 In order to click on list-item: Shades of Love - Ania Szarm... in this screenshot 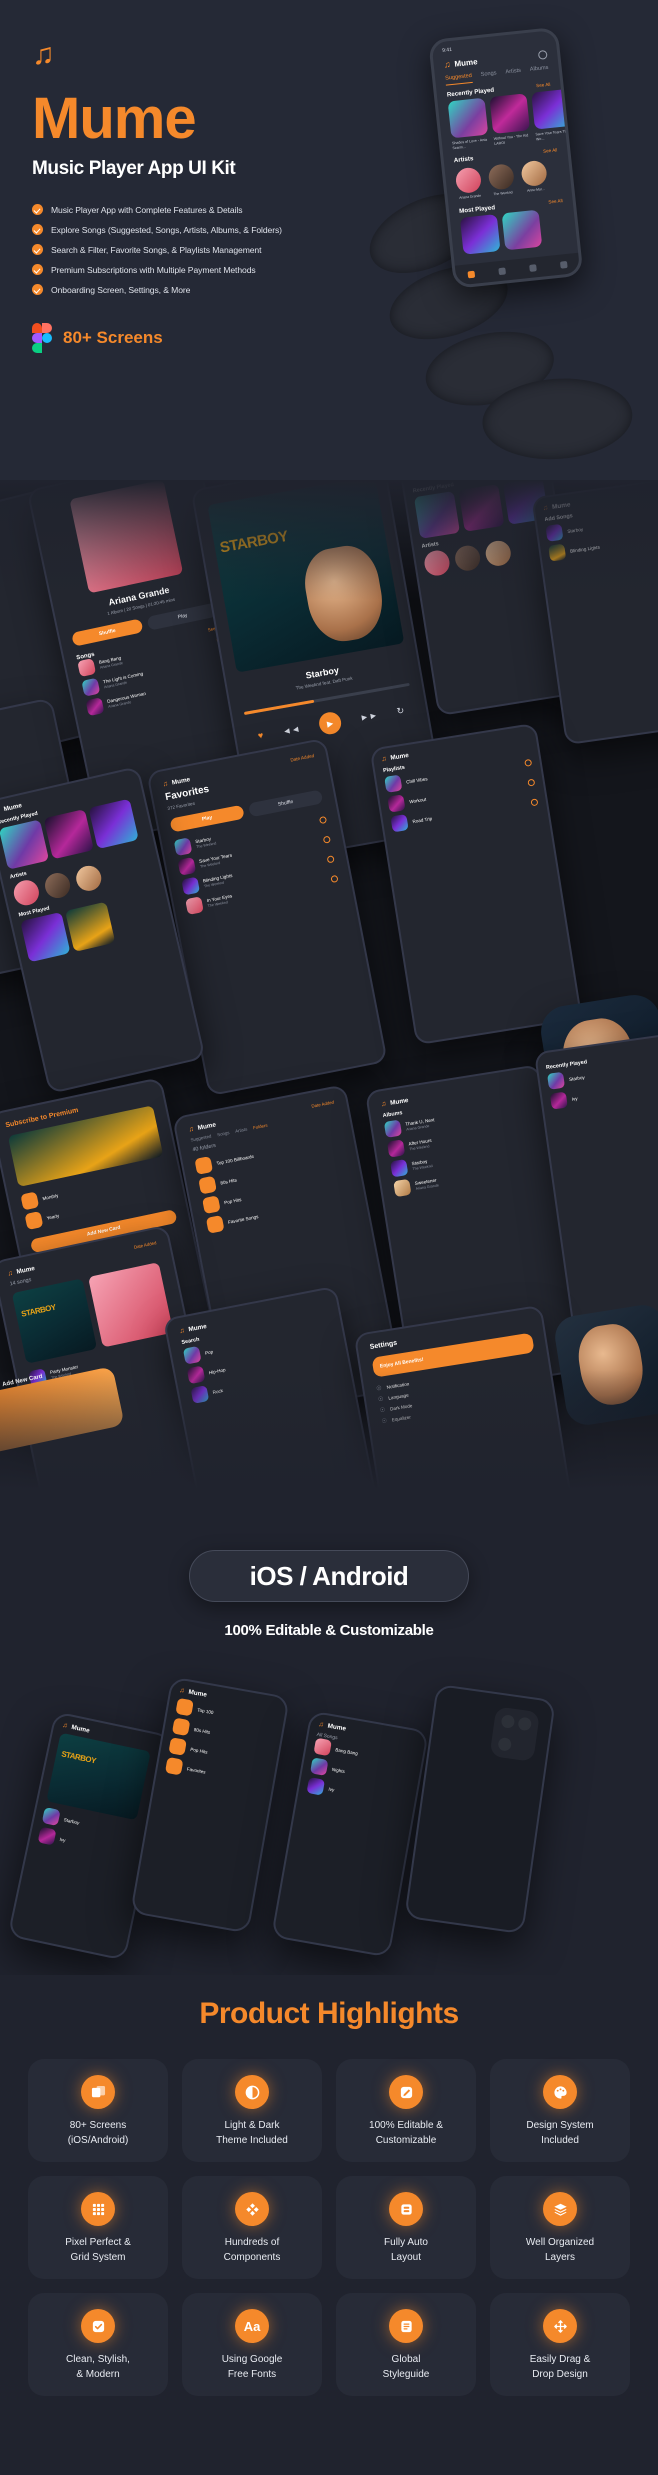, I will do `click(468, 124)`.